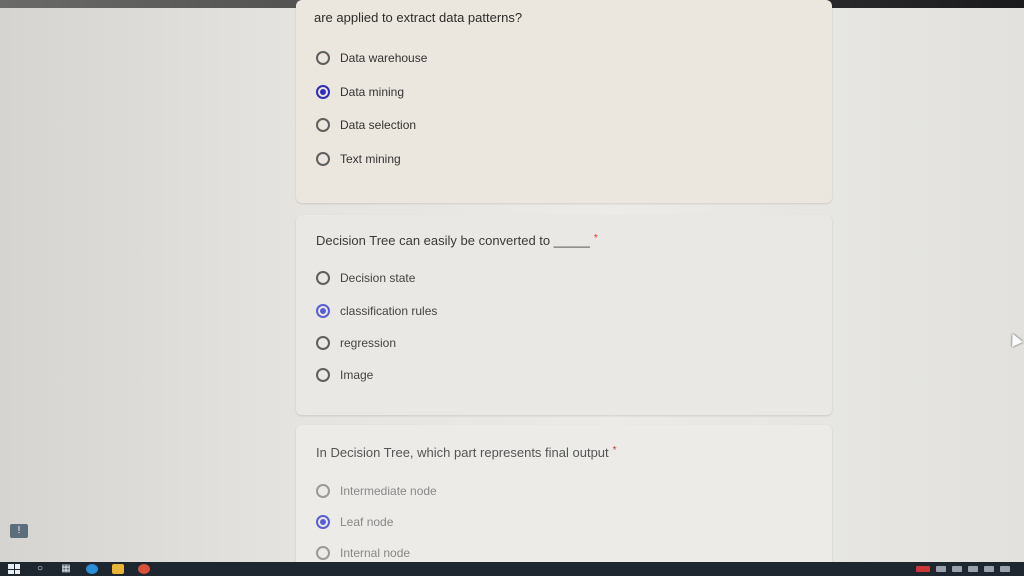  I want to click on option-label: Decision state, so click(378, 278).